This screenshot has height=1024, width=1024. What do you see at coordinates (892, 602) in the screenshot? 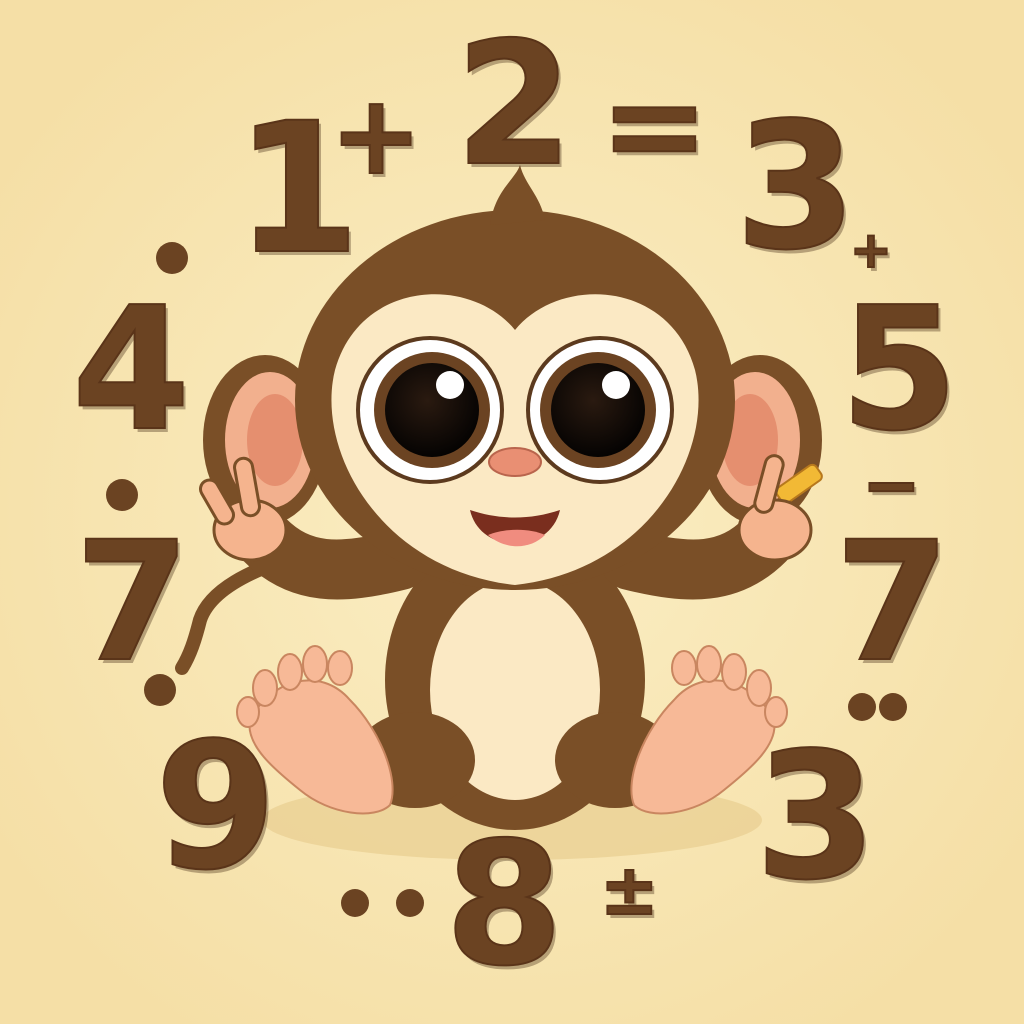
I see `numeral-seven-right: 7` at bounding box center [892, 602].